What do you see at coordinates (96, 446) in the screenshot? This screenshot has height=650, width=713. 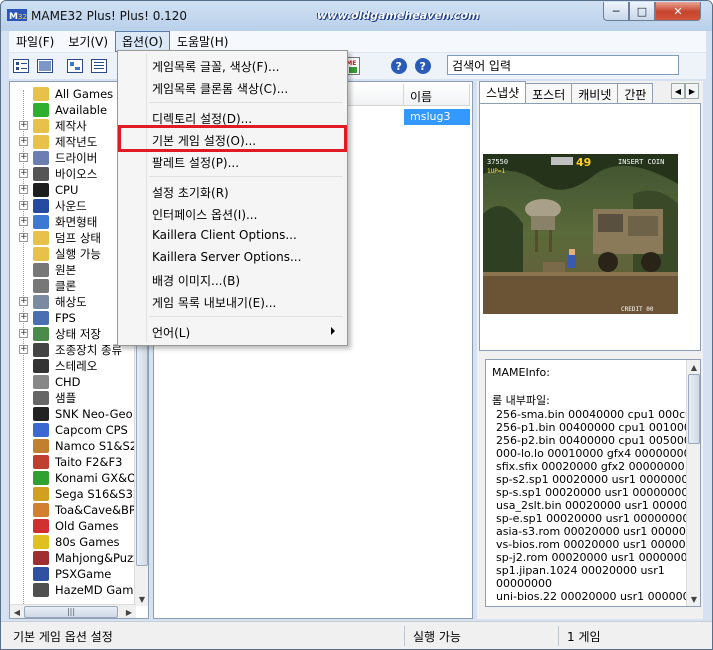 I see `tree-item-label: Namco S1&S2` at bounding box center [96, 446].